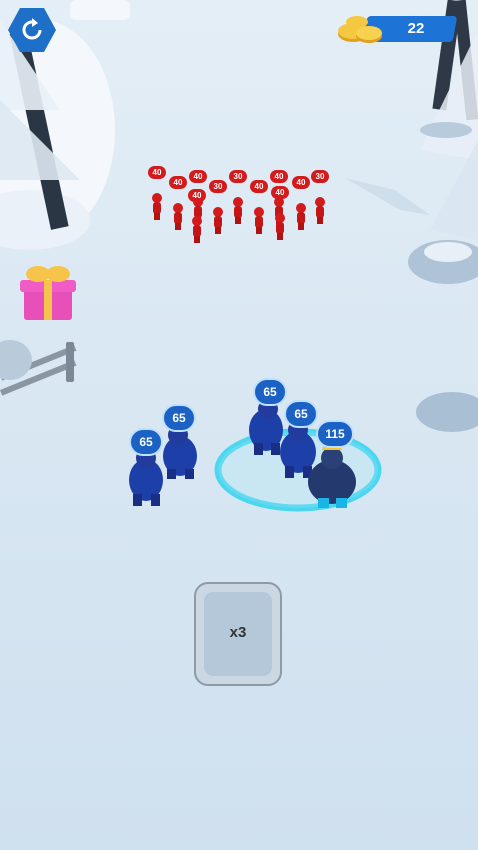 The height and width of the screenshot is (850, 478). I want to click on coin-counter: 22, so click(396, 29).